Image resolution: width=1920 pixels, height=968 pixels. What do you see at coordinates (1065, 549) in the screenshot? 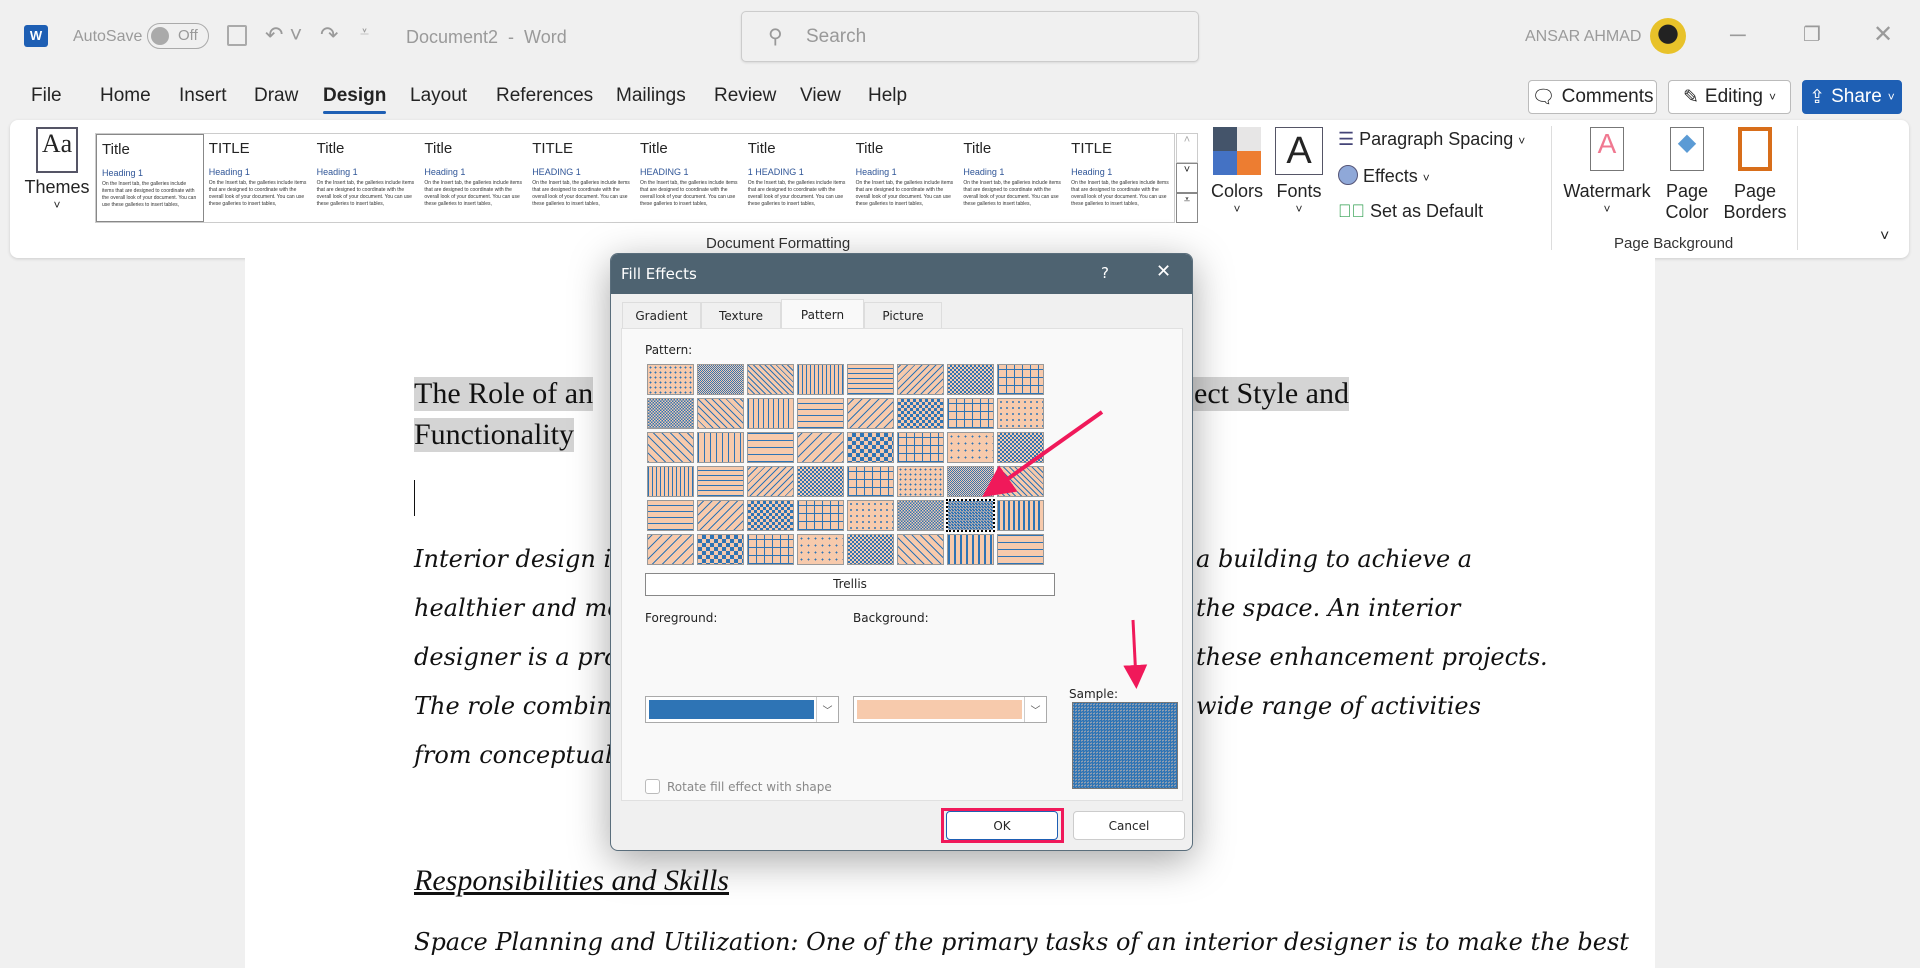
I see `annotation-arrows` at bounding box center [1065, 549].